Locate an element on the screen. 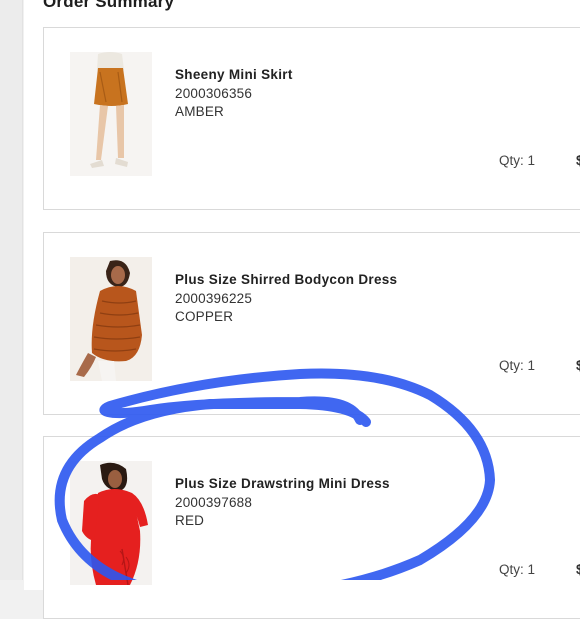  product-name: Plus Size Drawstring Mini Dress is located at coordinates (282, 483).